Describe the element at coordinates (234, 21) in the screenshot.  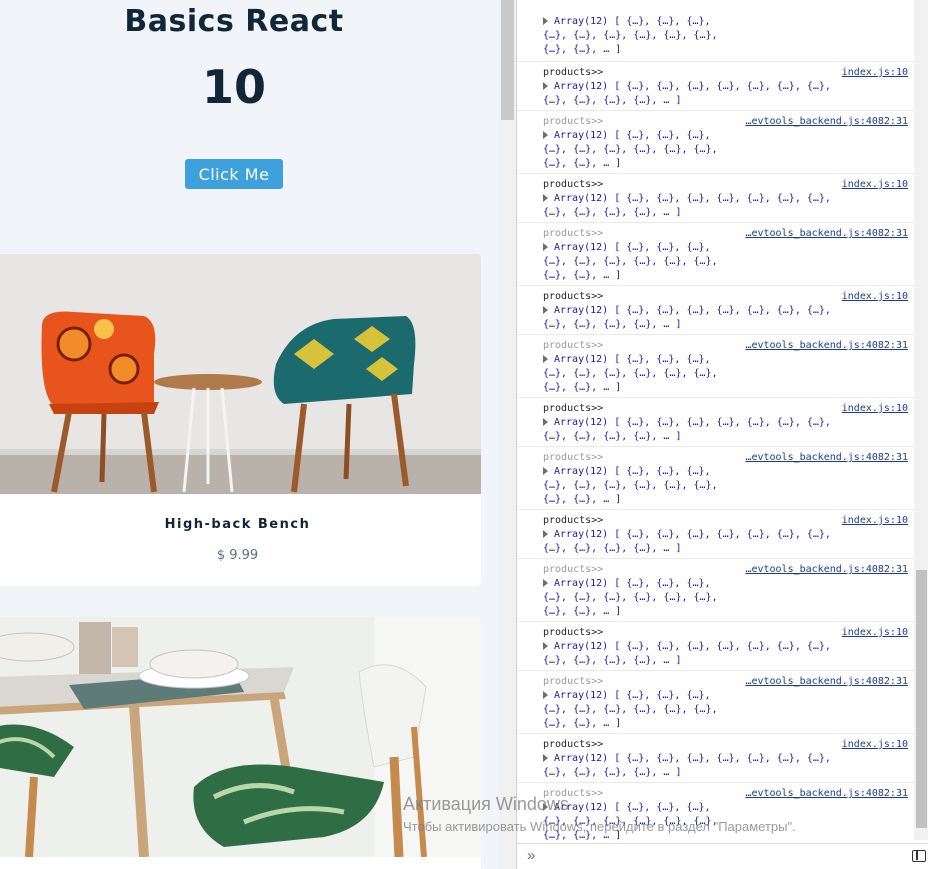
I see `page-title: Basics React` at that location.